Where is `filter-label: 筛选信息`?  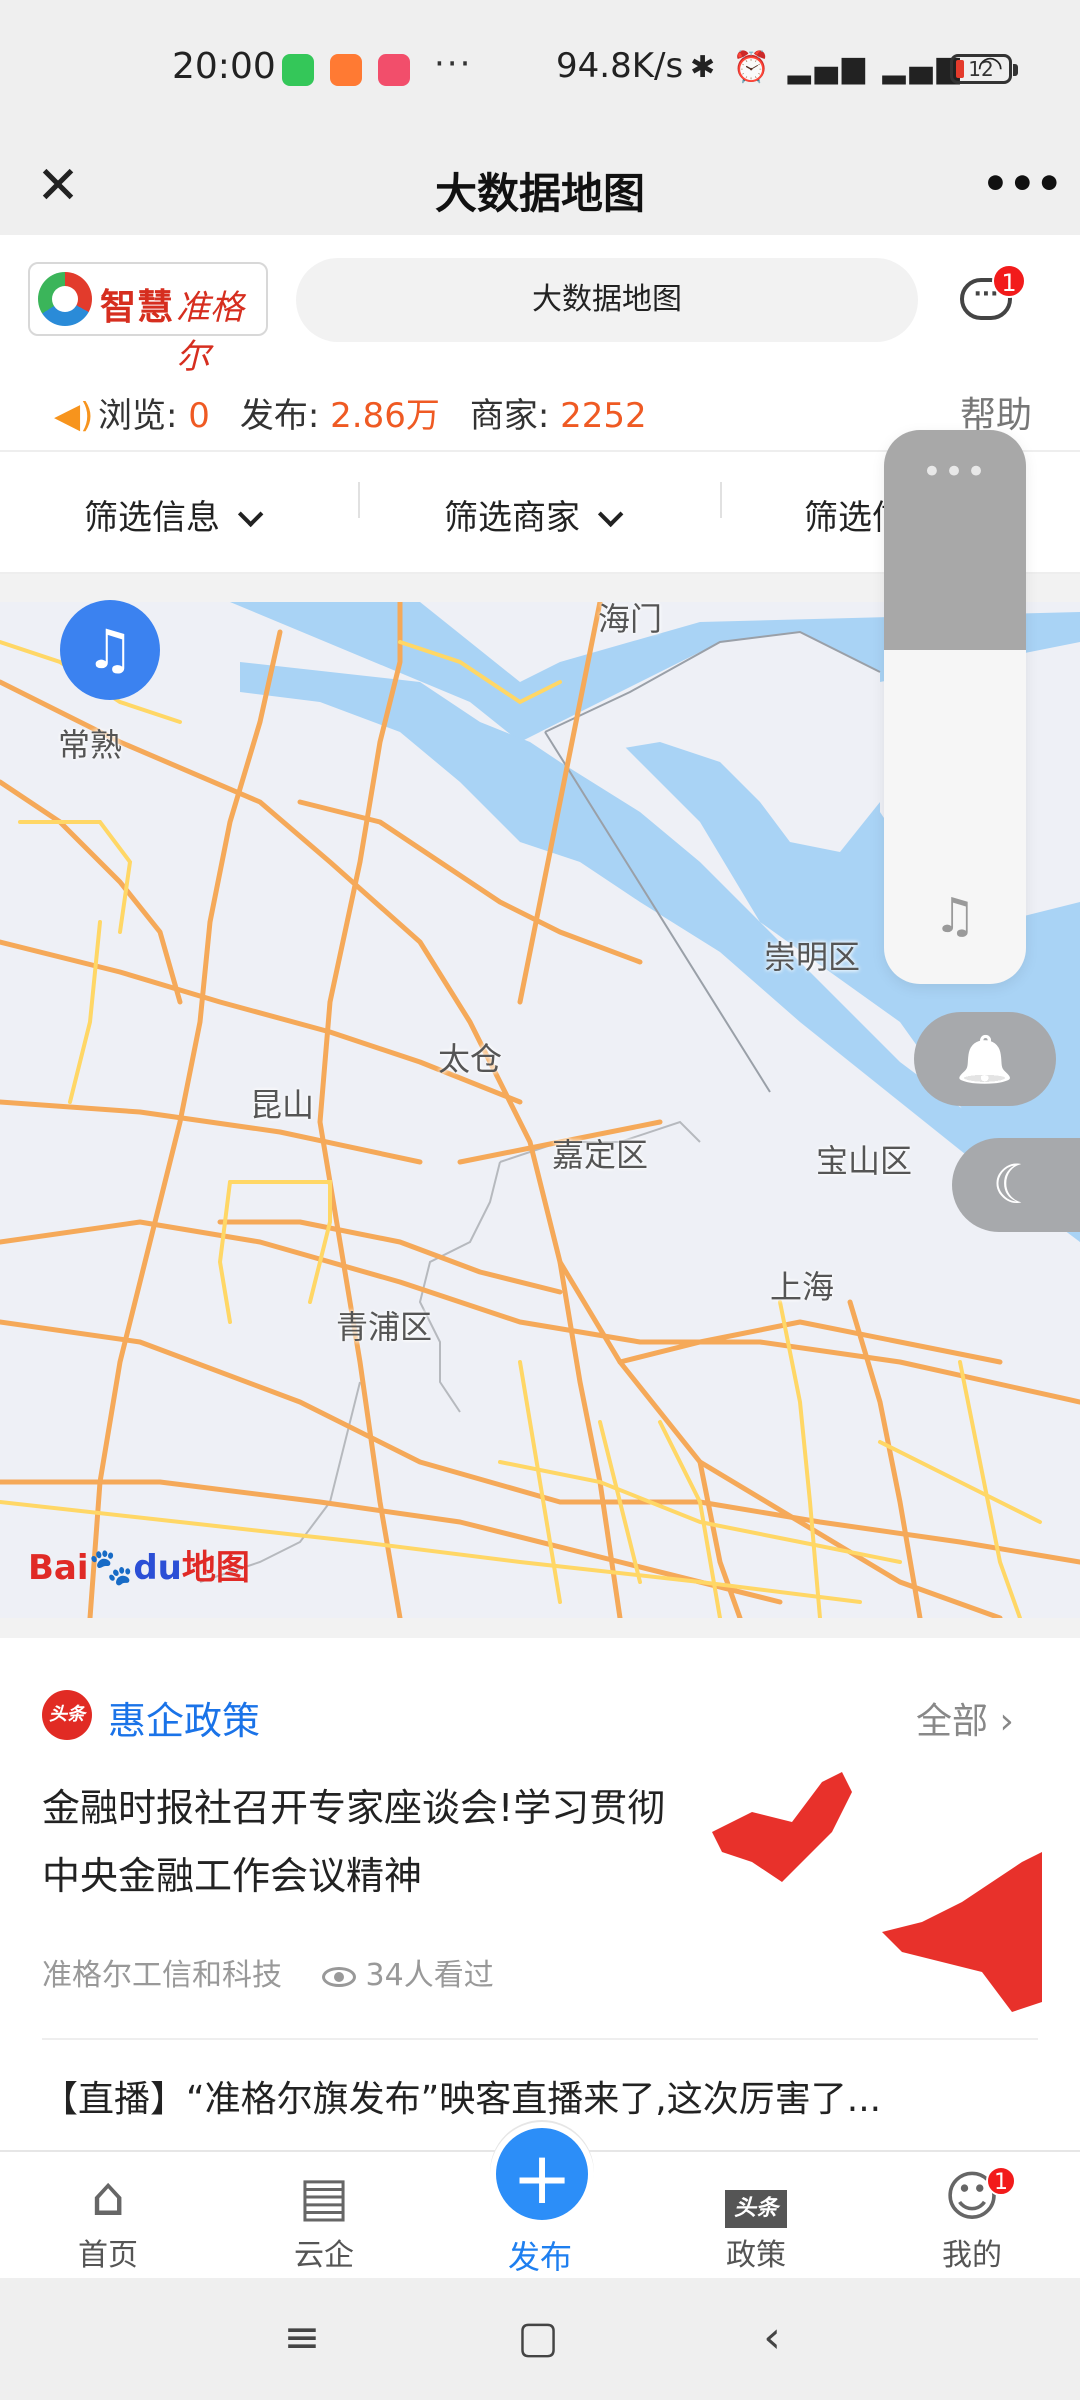 filter-label: 筛选信息 is located at coordinates (152, 518).